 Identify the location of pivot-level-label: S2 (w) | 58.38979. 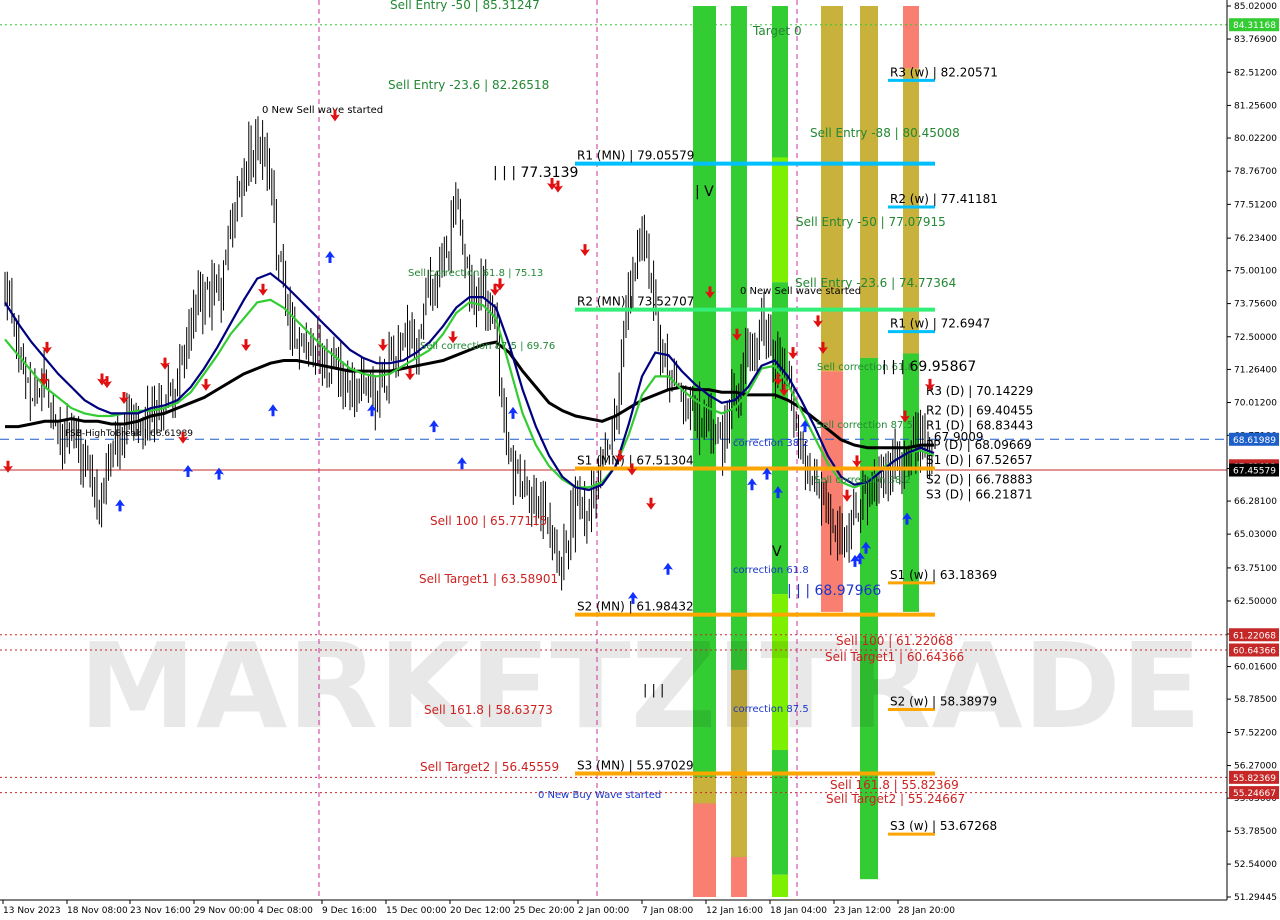
(943, 702).